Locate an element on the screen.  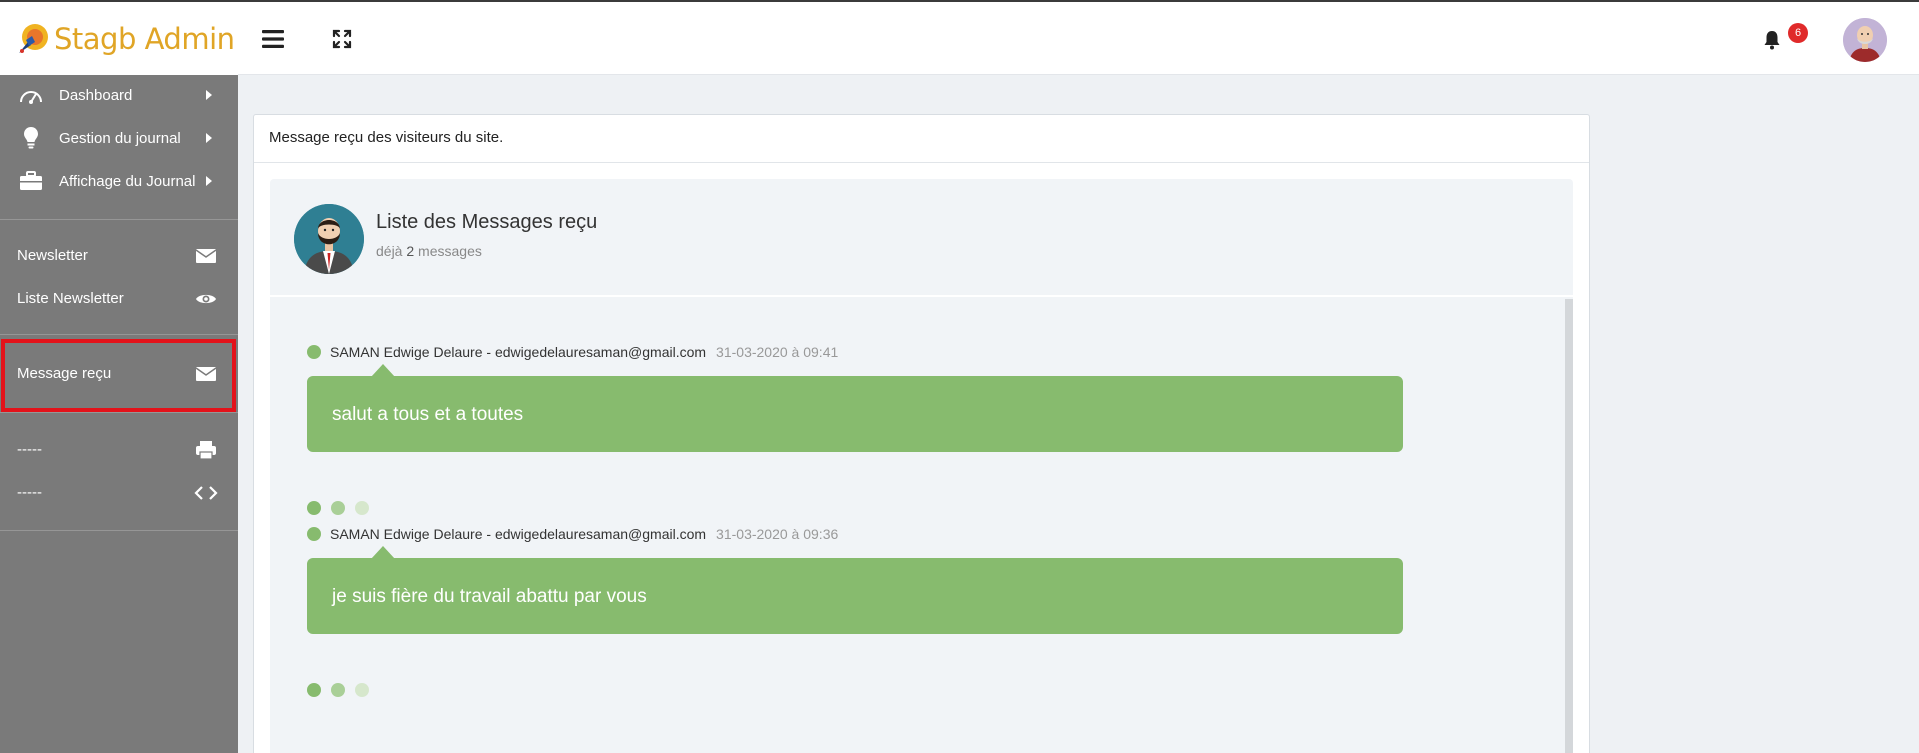
menu-toggle-button is located at coordinates (273, 39).